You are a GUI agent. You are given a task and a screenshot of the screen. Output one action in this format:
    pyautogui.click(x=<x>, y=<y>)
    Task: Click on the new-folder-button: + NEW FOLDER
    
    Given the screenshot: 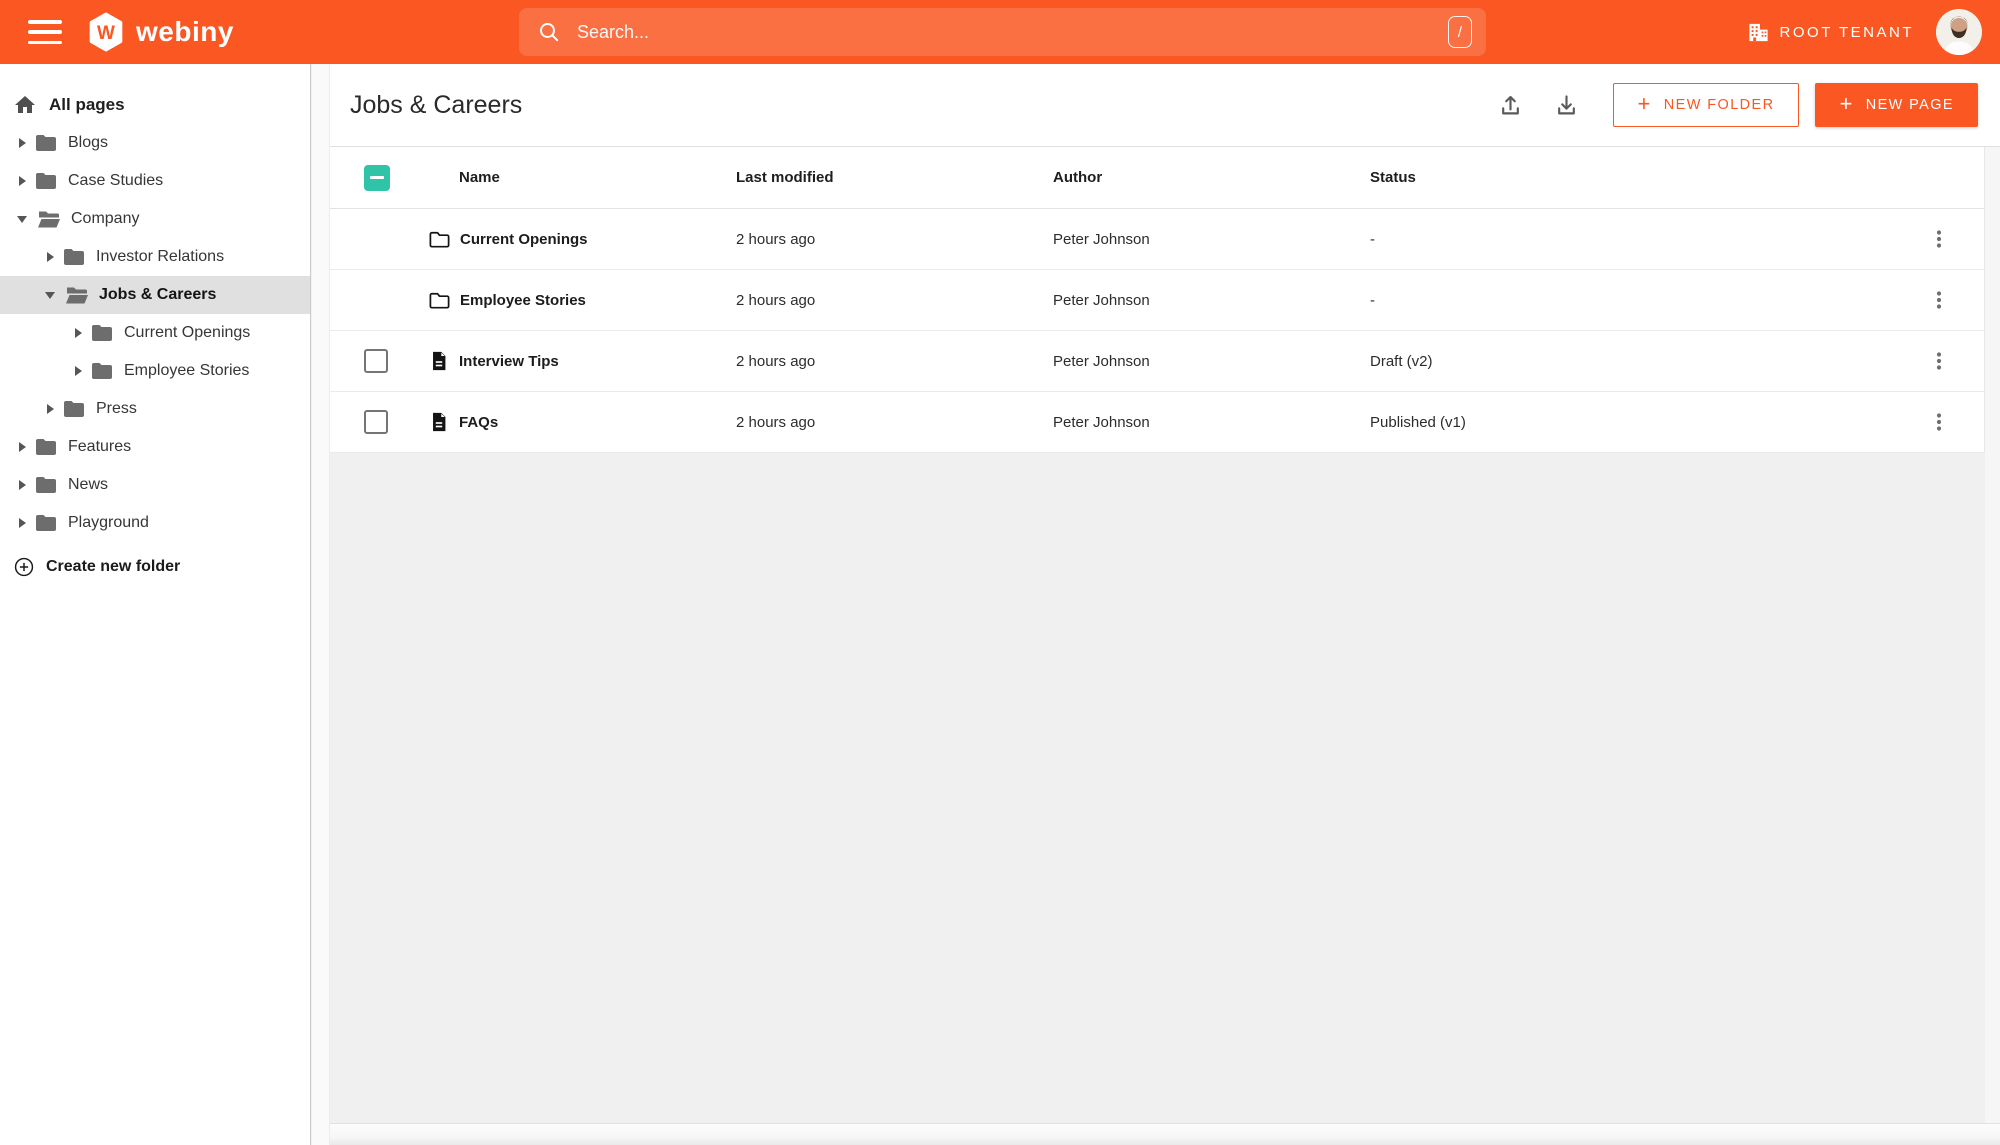 What is the action you would take?
    pyautogui.click(x=1706, y=105)
    